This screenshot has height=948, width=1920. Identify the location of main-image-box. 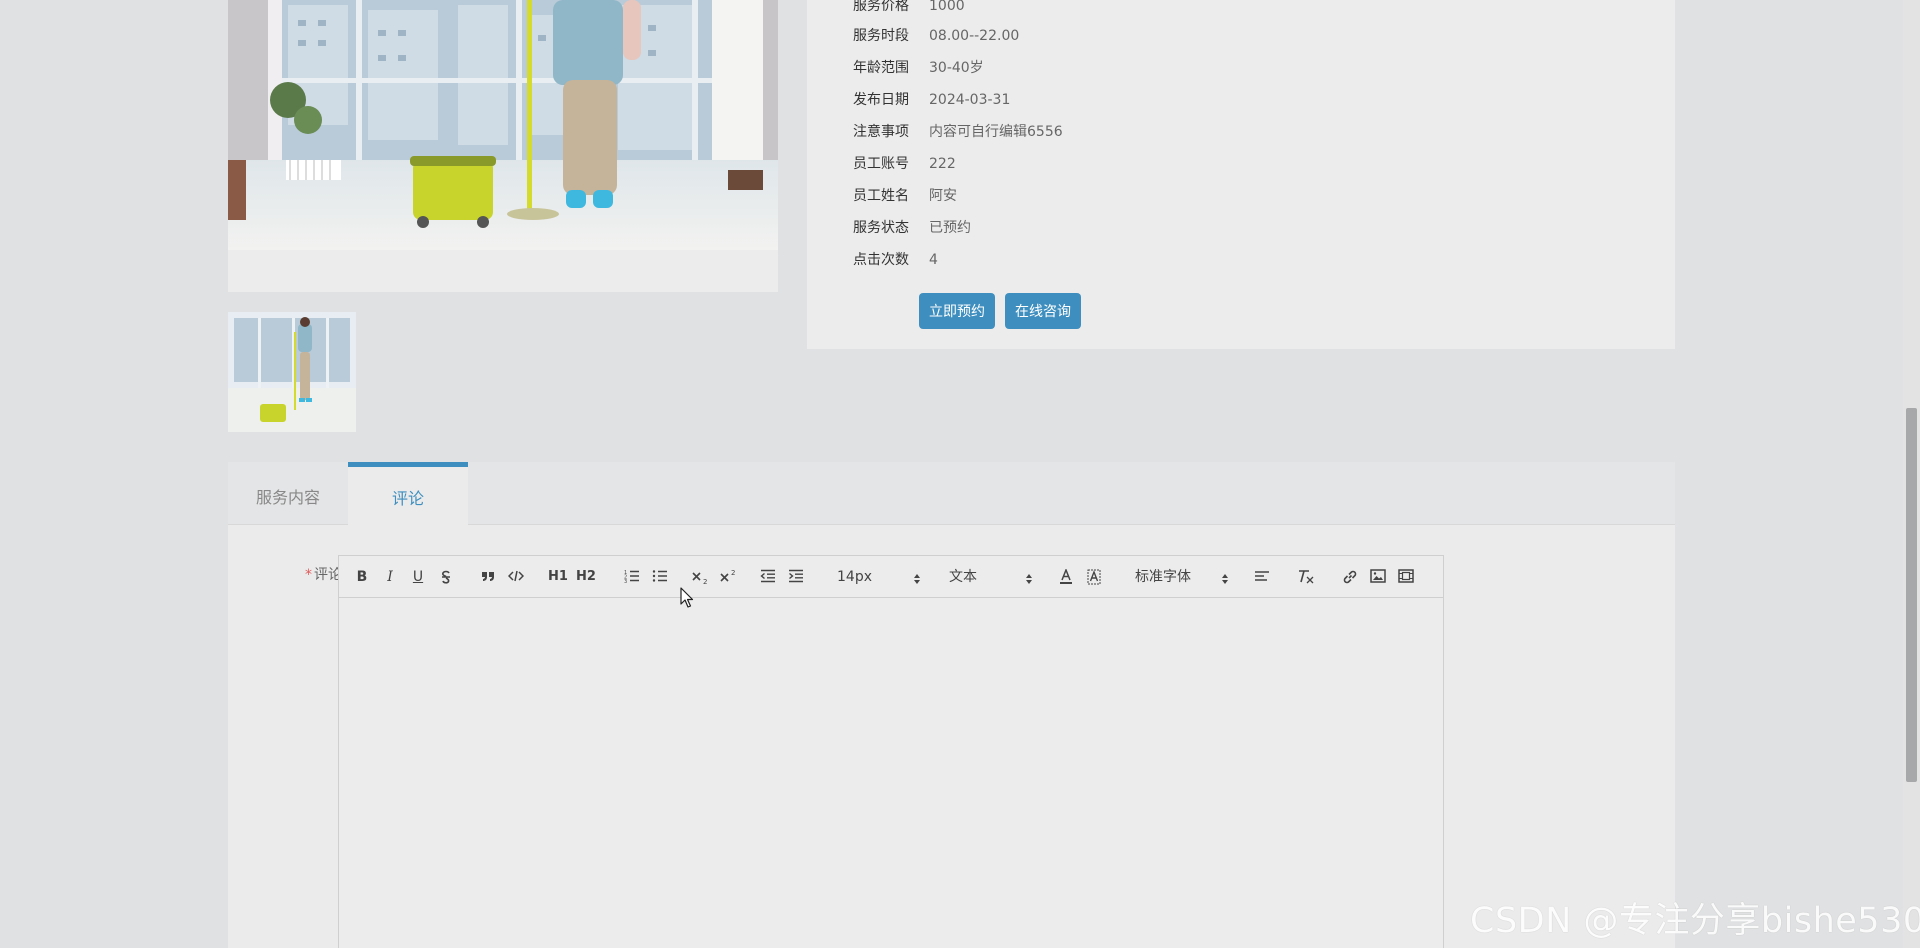
(503, 146).